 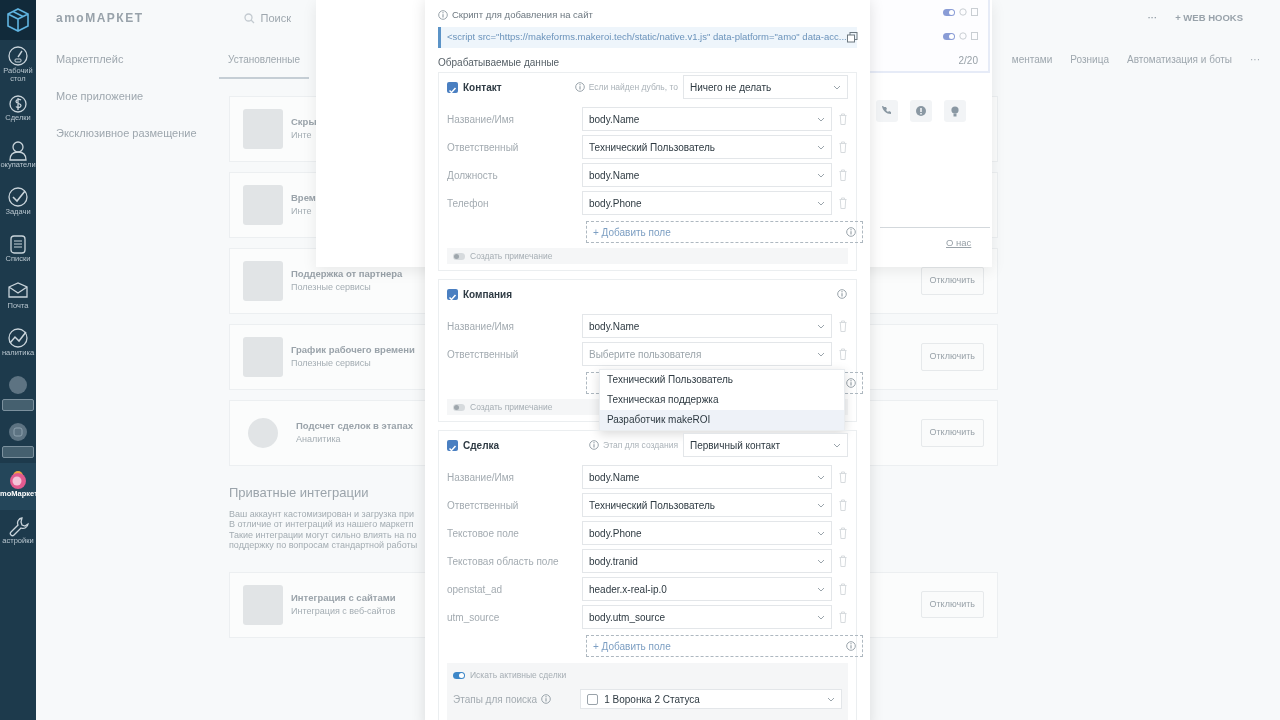 What do you see at coordinates (711, 699) in the screenshot?
I see `select-field: 1 Воронка 2 Статуса` at bounding box center [711, 699].